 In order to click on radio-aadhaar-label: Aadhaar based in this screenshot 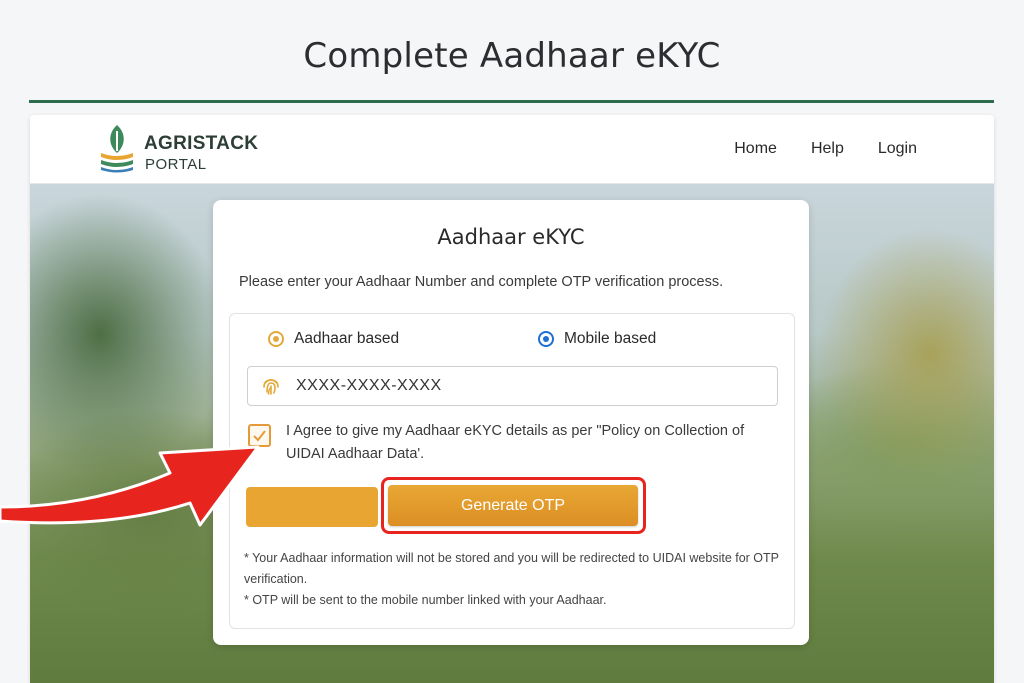, I will do `click(347, 338)`.